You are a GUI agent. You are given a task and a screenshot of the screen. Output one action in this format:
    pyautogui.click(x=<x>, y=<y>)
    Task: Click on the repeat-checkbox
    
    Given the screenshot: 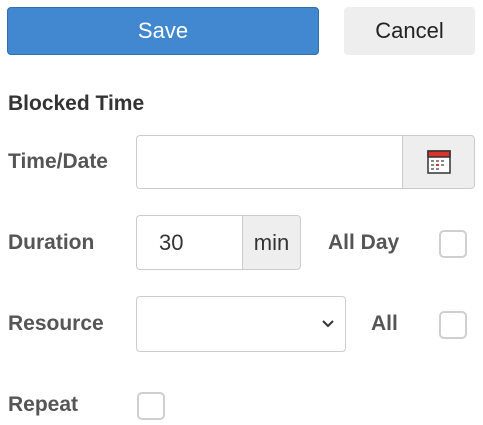 What is the action you would take?
    pyautogui.click(x=151, y=406)
    